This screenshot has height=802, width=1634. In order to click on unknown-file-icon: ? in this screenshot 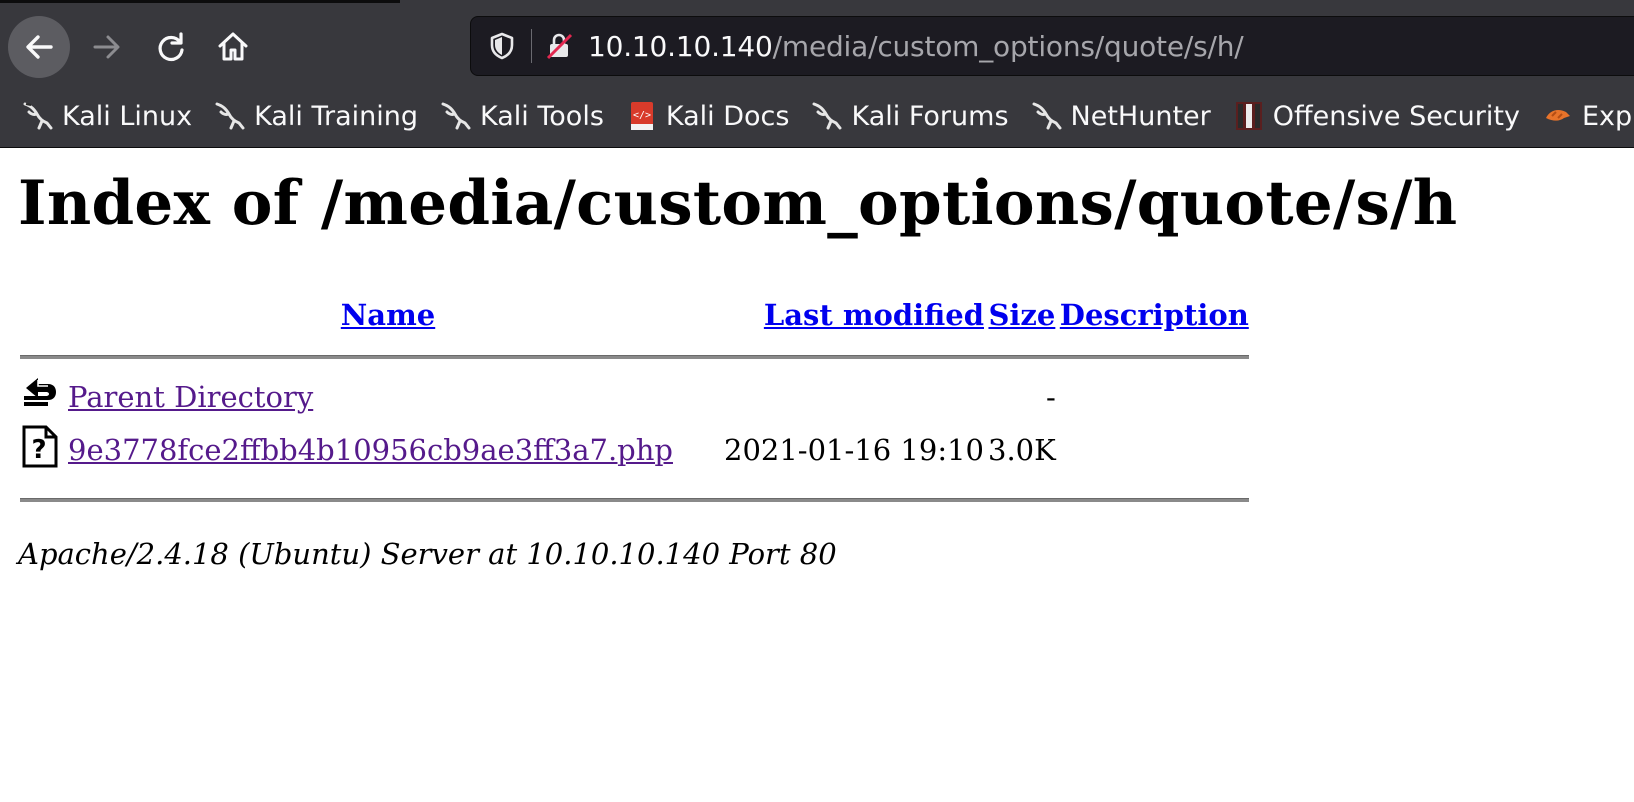, I will do `click(40, 450)`.